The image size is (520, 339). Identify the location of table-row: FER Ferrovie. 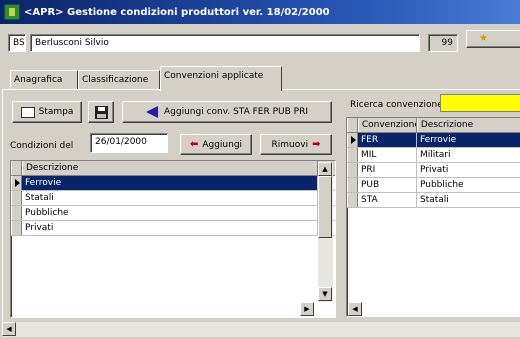
(433, 140).